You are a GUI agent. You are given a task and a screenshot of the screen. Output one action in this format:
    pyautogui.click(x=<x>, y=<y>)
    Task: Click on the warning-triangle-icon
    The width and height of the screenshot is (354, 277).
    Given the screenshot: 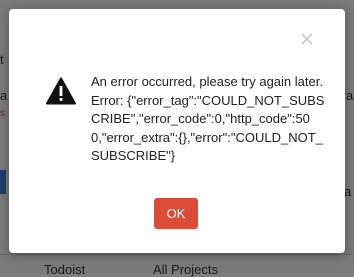 What is the action you would take?
    pyautogui.click(x=61, y=91)
    